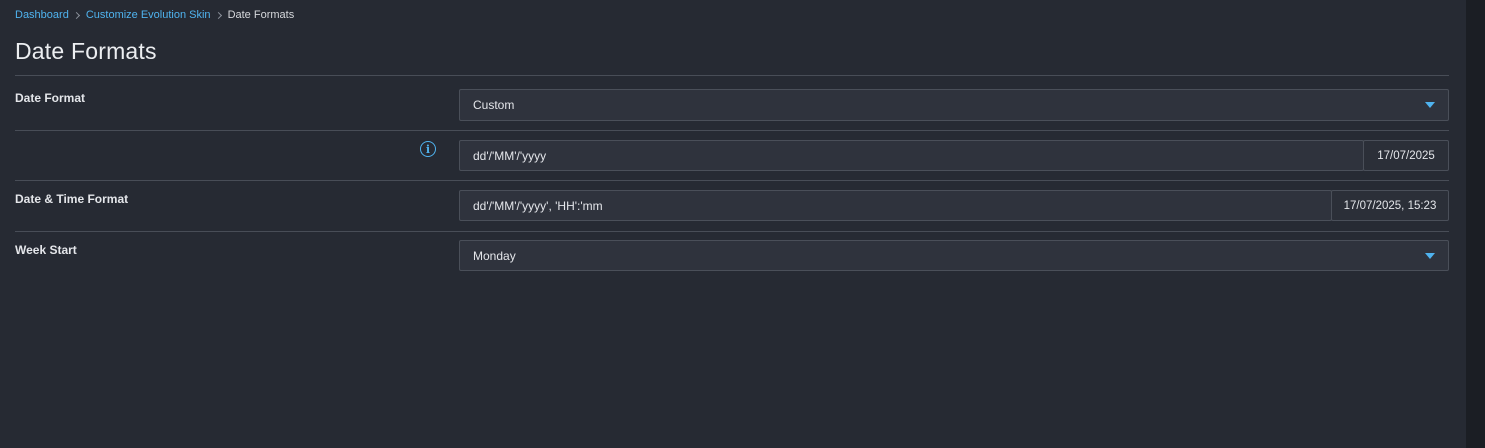 The height and width of the screenshot is (448, 1485). I want to click on breadcrumb-dashboard-link: Dashboard, so click(42, 15).